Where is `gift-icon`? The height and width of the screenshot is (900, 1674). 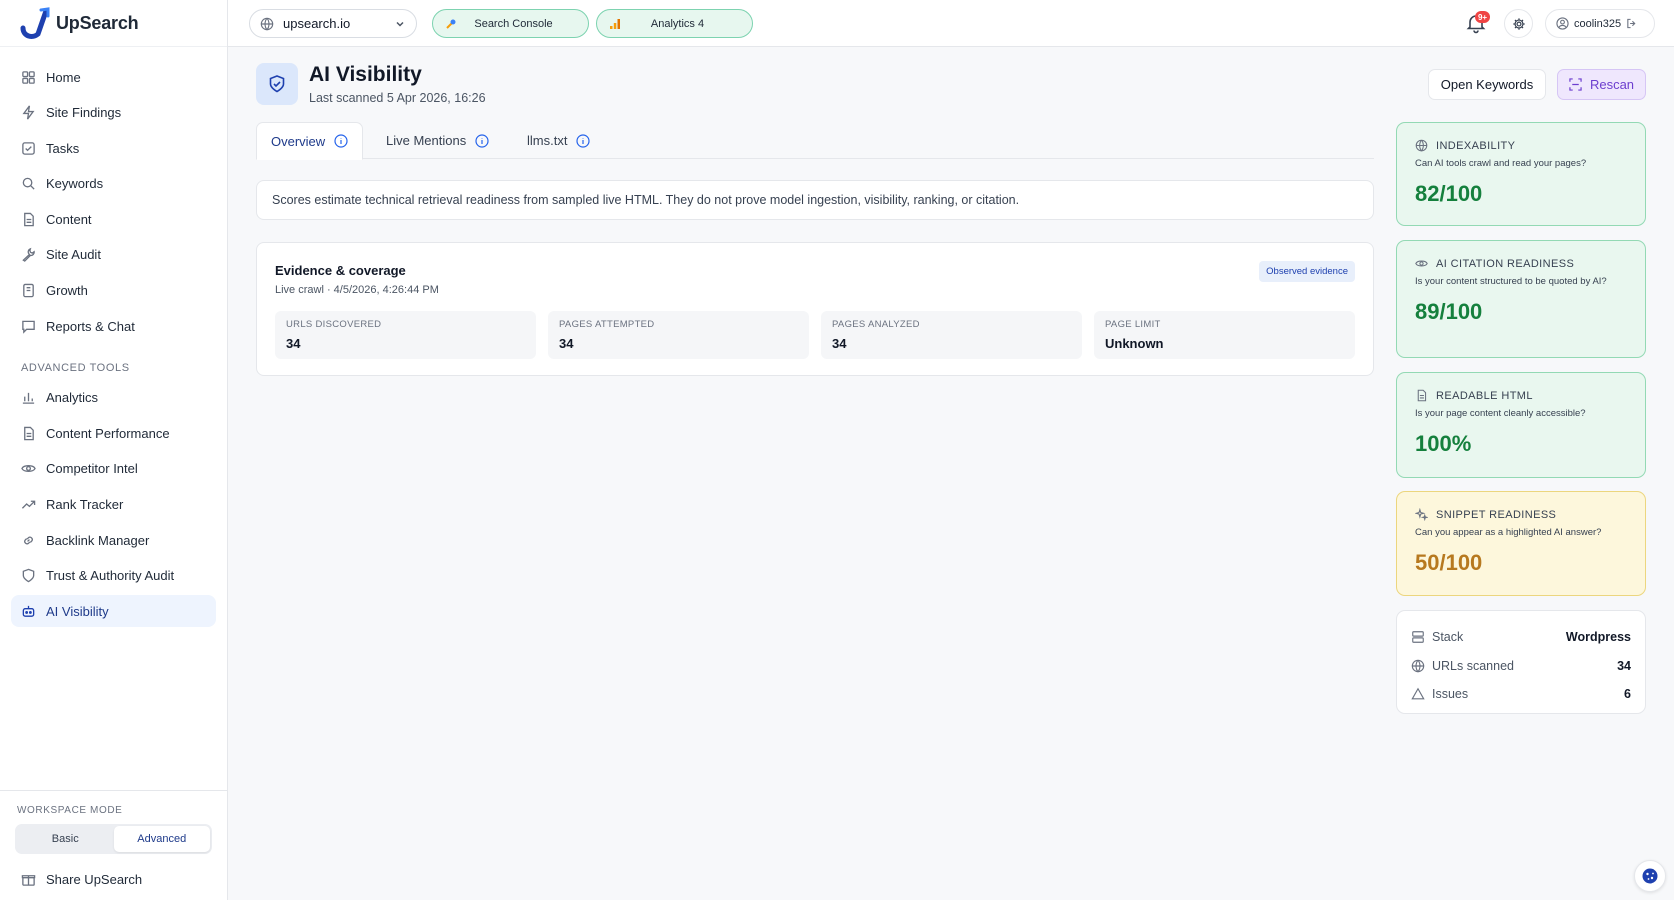
gift-icon is located at coordinates (28, 880).